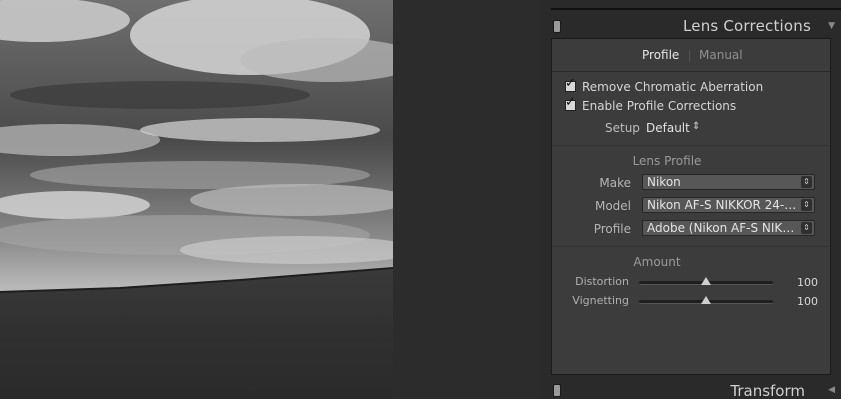  What do you see at coordinates (831, 26) in the screenshot?
I see `triangle-down-icon: ▼` at bounding box center [831, 26].